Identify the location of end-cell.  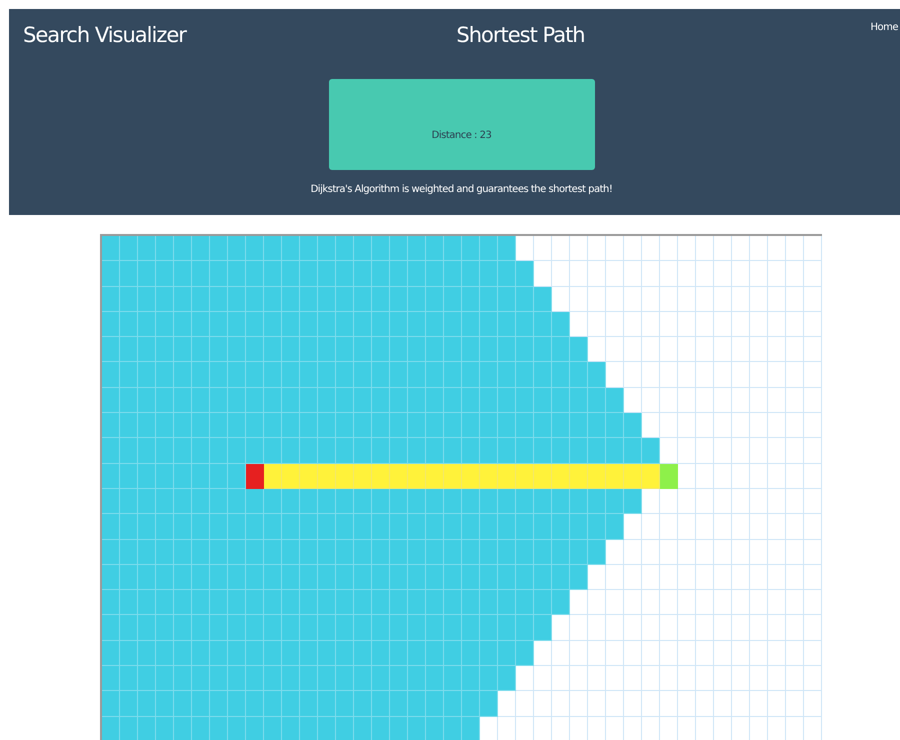
(669, 476).